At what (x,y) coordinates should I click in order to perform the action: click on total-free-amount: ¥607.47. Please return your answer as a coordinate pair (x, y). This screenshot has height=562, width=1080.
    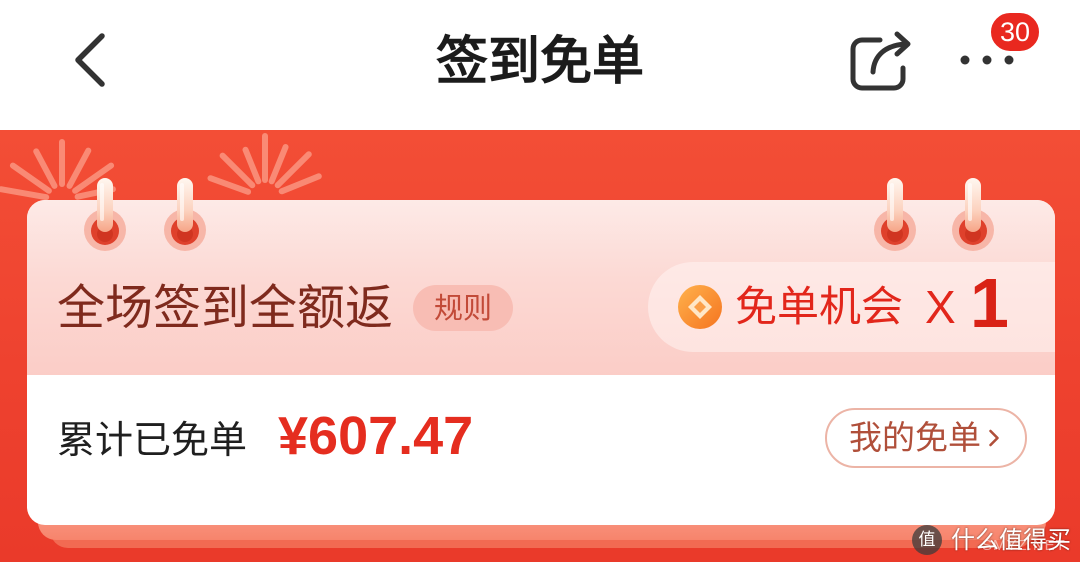
    Looking at the image, I should click on (376, 436).